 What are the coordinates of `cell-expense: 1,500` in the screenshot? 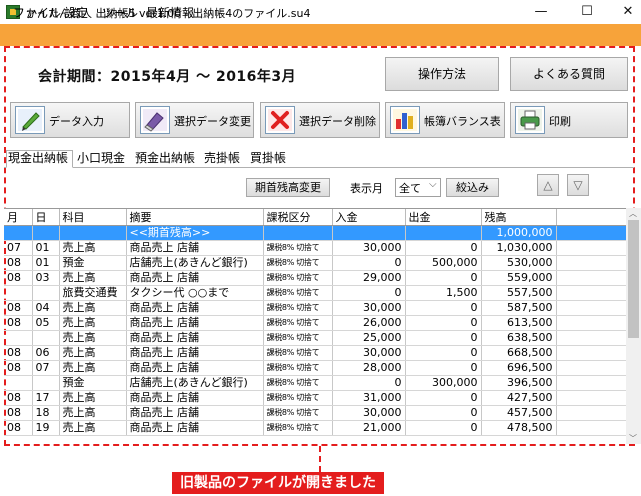 It's located at (443, 293).